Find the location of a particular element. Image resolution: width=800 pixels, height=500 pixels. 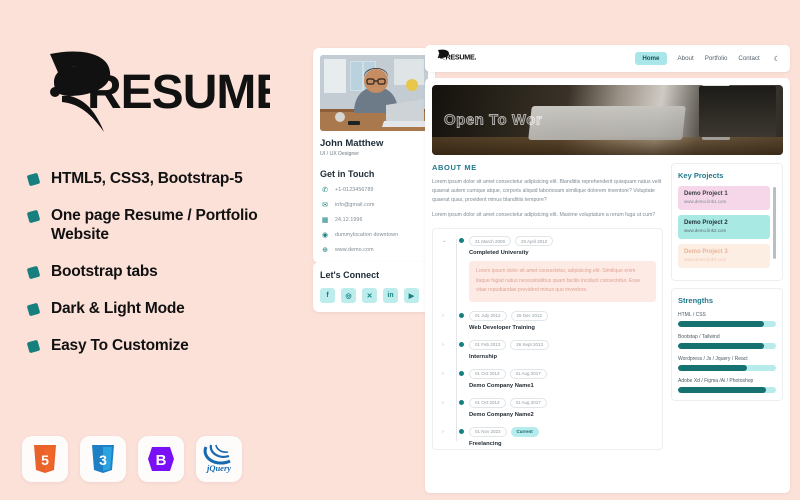

resume-logo: RESUME. is located at coordinates (159, 96).